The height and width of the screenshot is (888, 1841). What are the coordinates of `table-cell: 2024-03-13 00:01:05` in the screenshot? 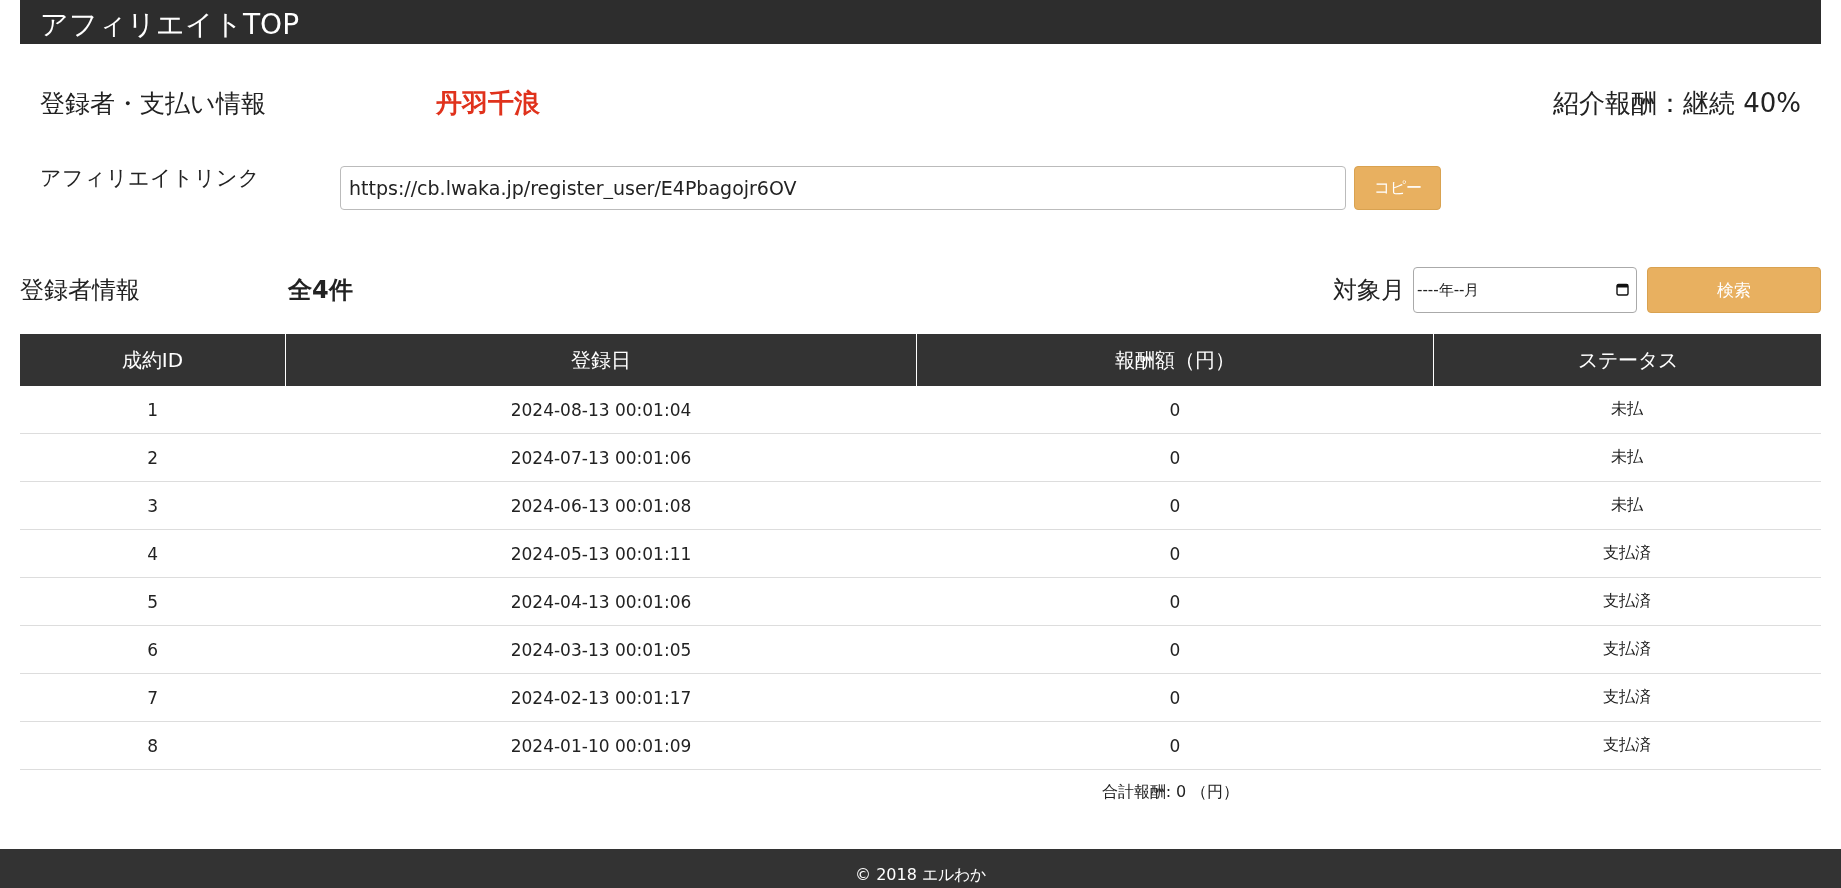 It's located at (601, 649).